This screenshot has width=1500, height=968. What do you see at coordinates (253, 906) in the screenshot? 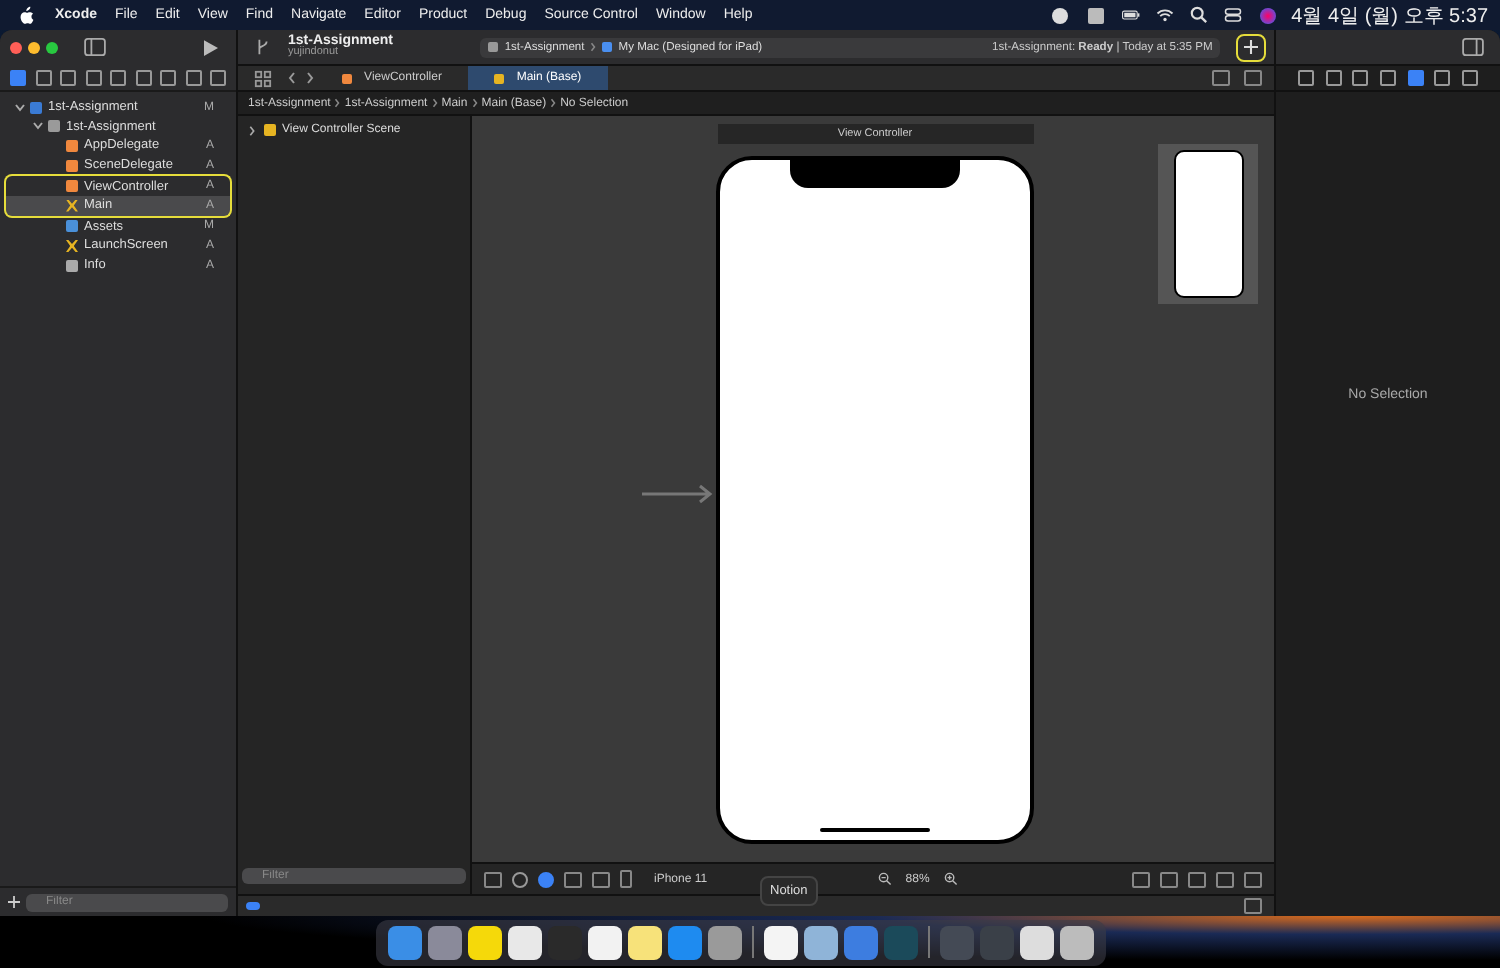
I see `debug-area-toggle-icon` at bounding box center [253, 906].